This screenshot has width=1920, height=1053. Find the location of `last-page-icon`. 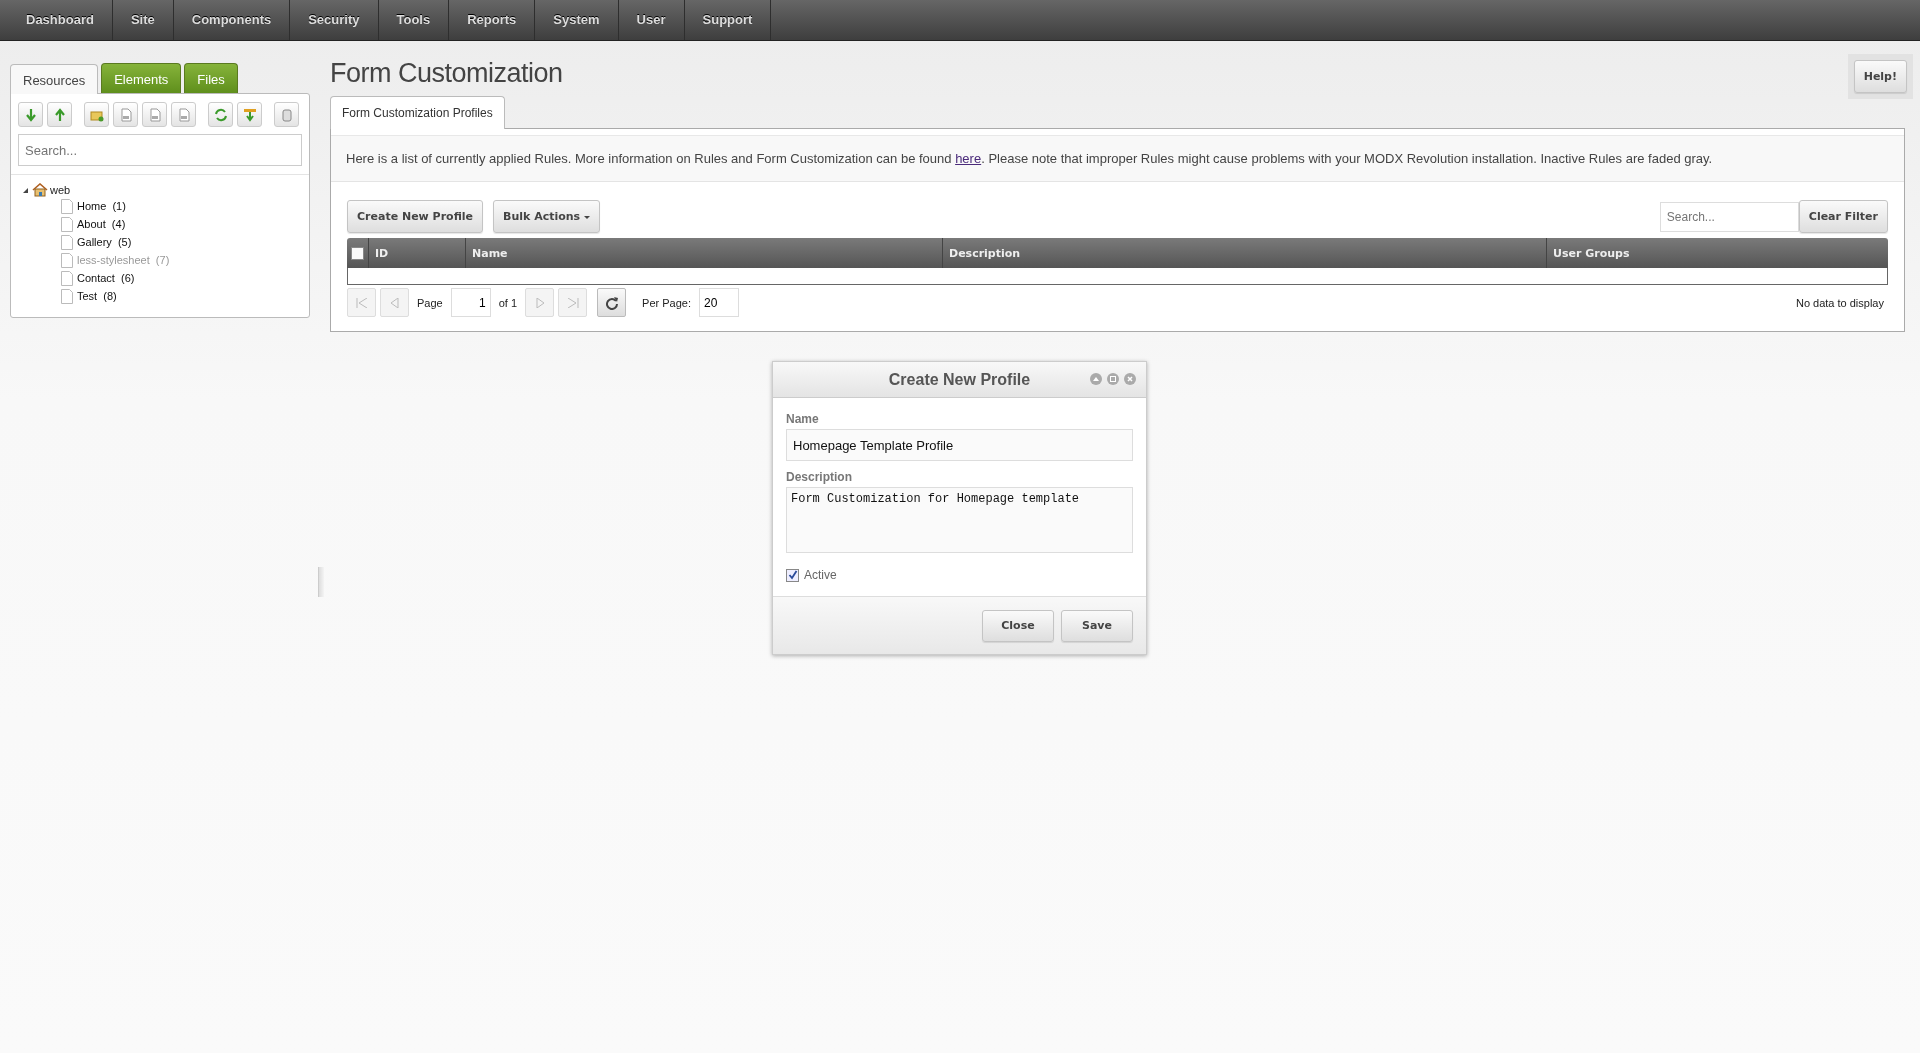

last-page-icon is located at coordinates (572, 302).